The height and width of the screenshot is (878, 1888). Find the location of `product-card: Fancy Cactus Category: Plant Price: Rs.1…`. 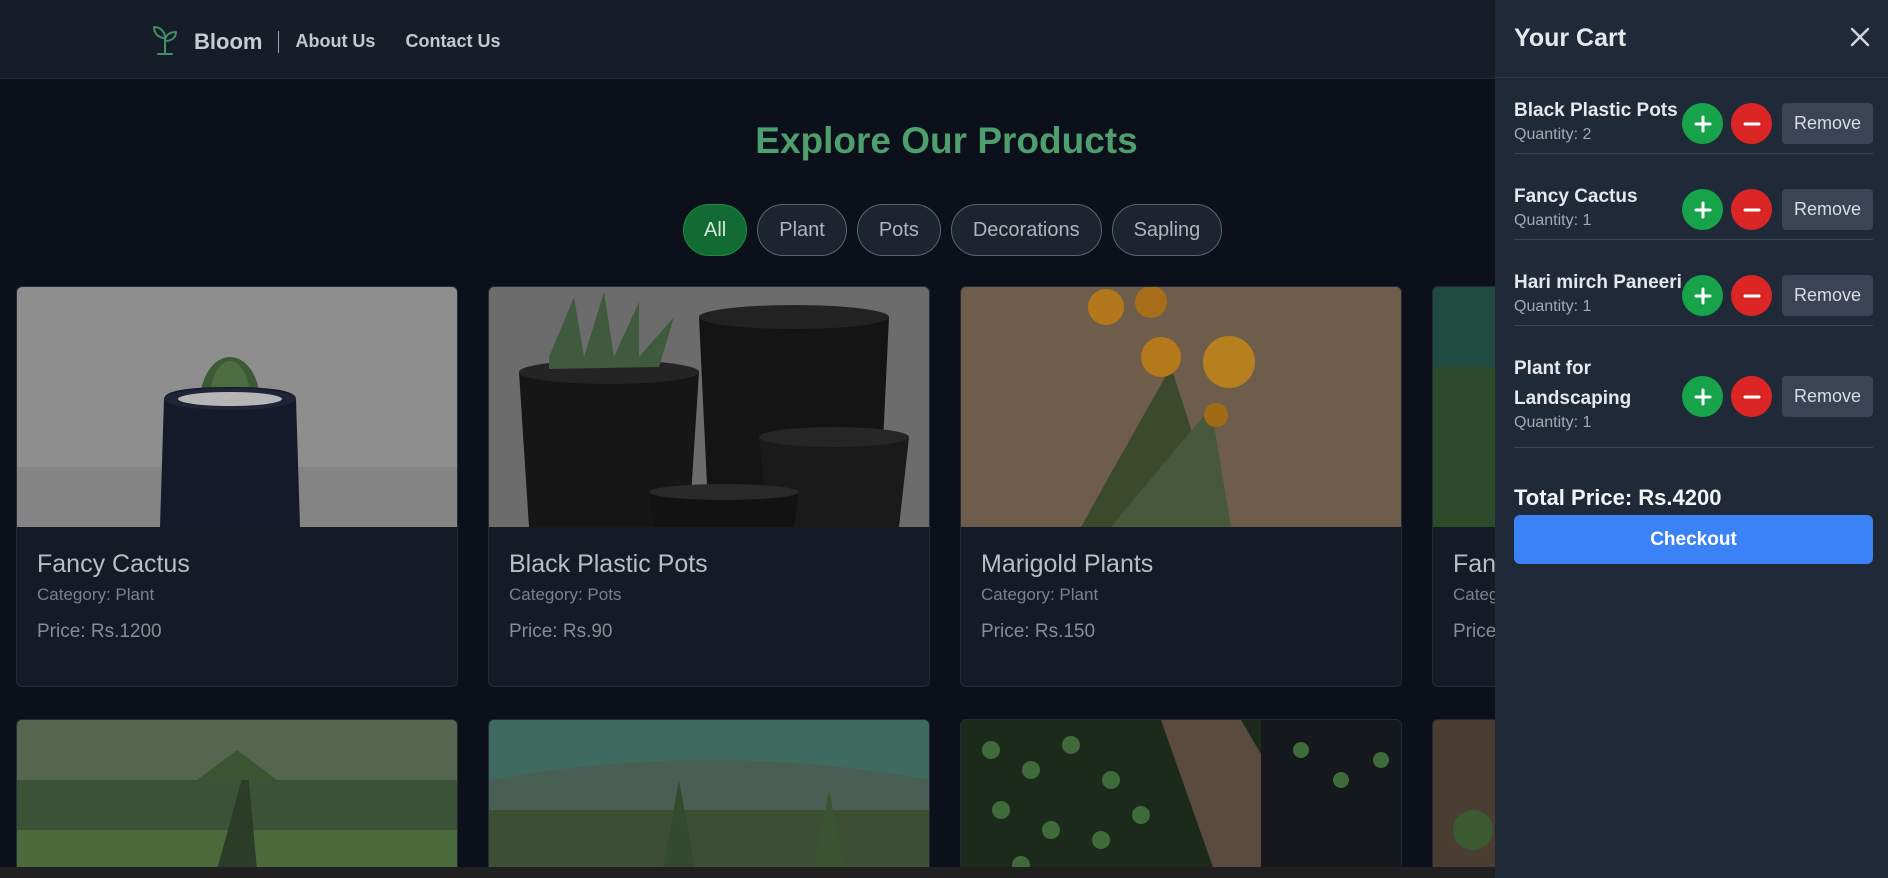

product-card: Fancy Cactus Category: Plant Price: Rs.1… is located at coordinates (237, 486).